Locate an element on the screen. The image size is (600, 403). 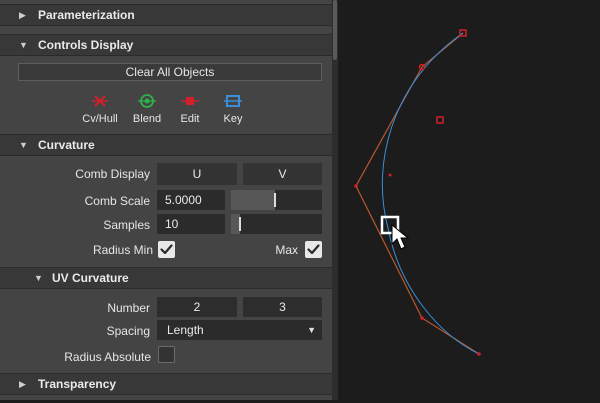
comb-scale-field: 5.0000 is located at coordinates (191, 200).